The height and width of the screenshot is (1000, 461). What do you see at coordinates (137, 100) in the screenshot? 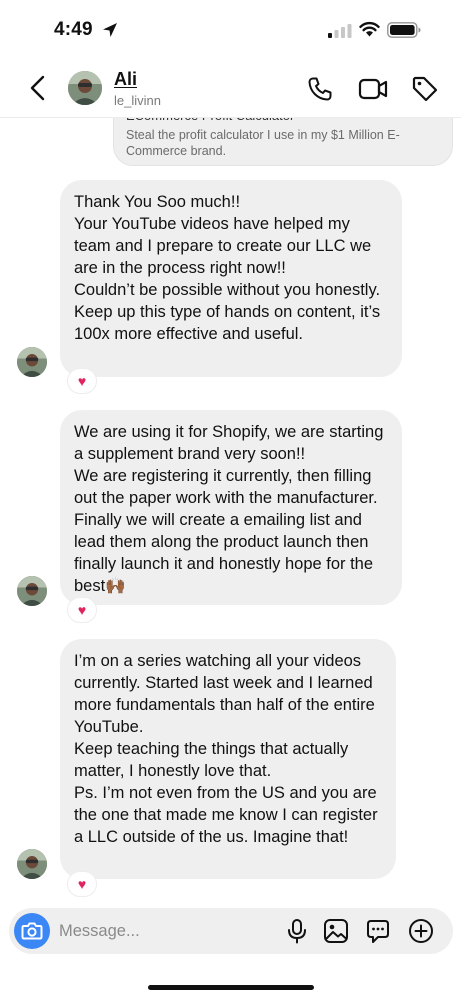
I see `contact-handle: le_livinn` at bounding box center [137, 100].